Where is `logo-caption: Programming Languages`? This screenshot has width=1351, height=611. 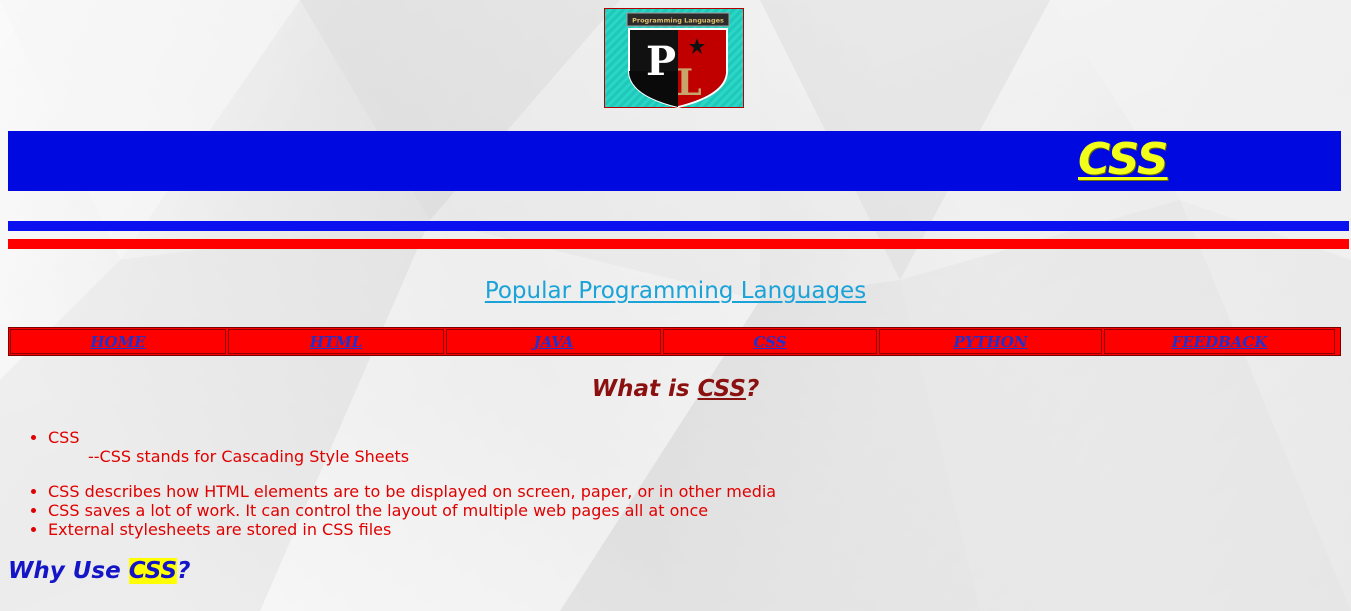
logo-caption: Programming Languages is located at coordinates (678, 21).